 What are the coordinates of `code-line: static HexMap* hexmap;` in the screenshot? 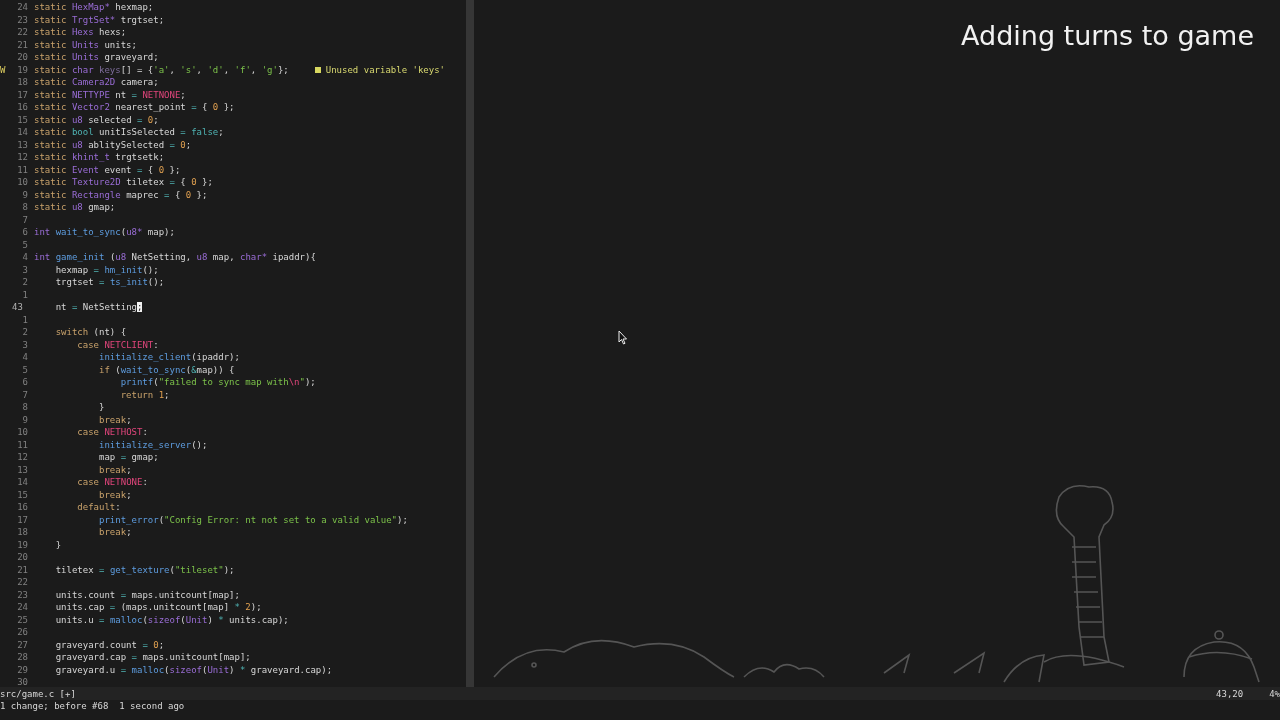 It's located at (94, 7).